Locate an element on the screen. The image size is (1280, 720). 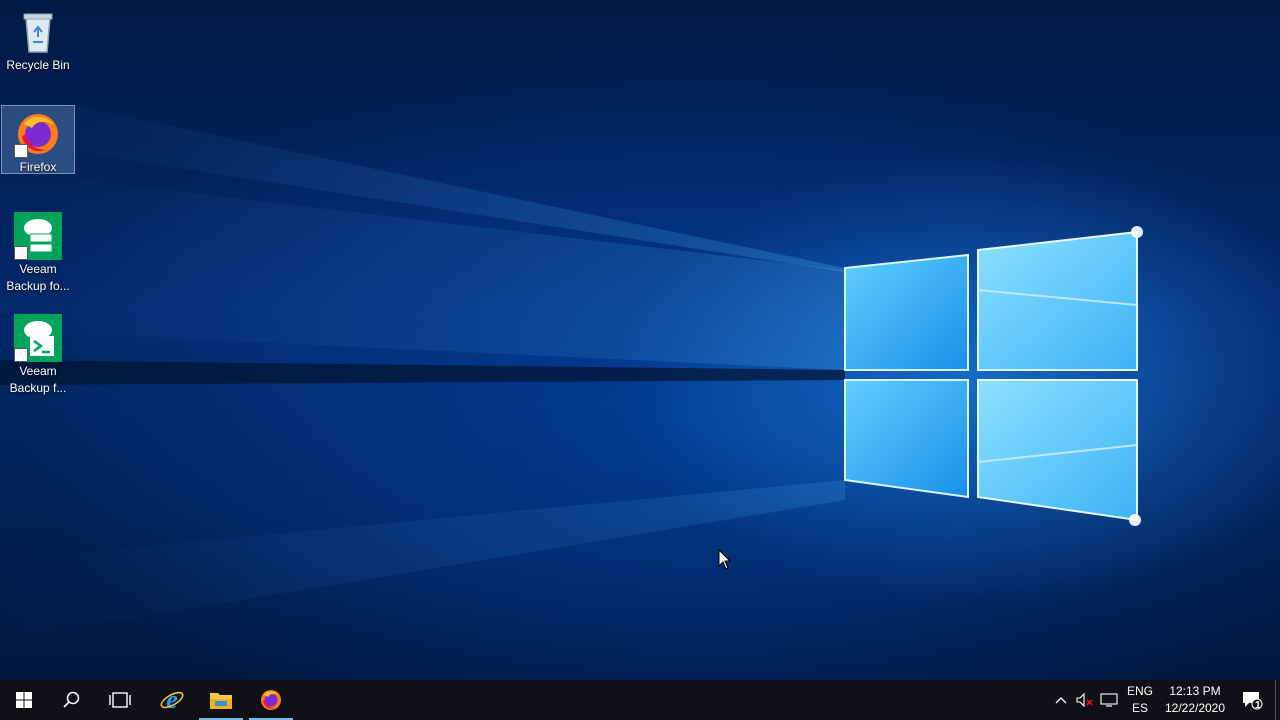
file-explorer-icon is located at coordinates (221, 701).